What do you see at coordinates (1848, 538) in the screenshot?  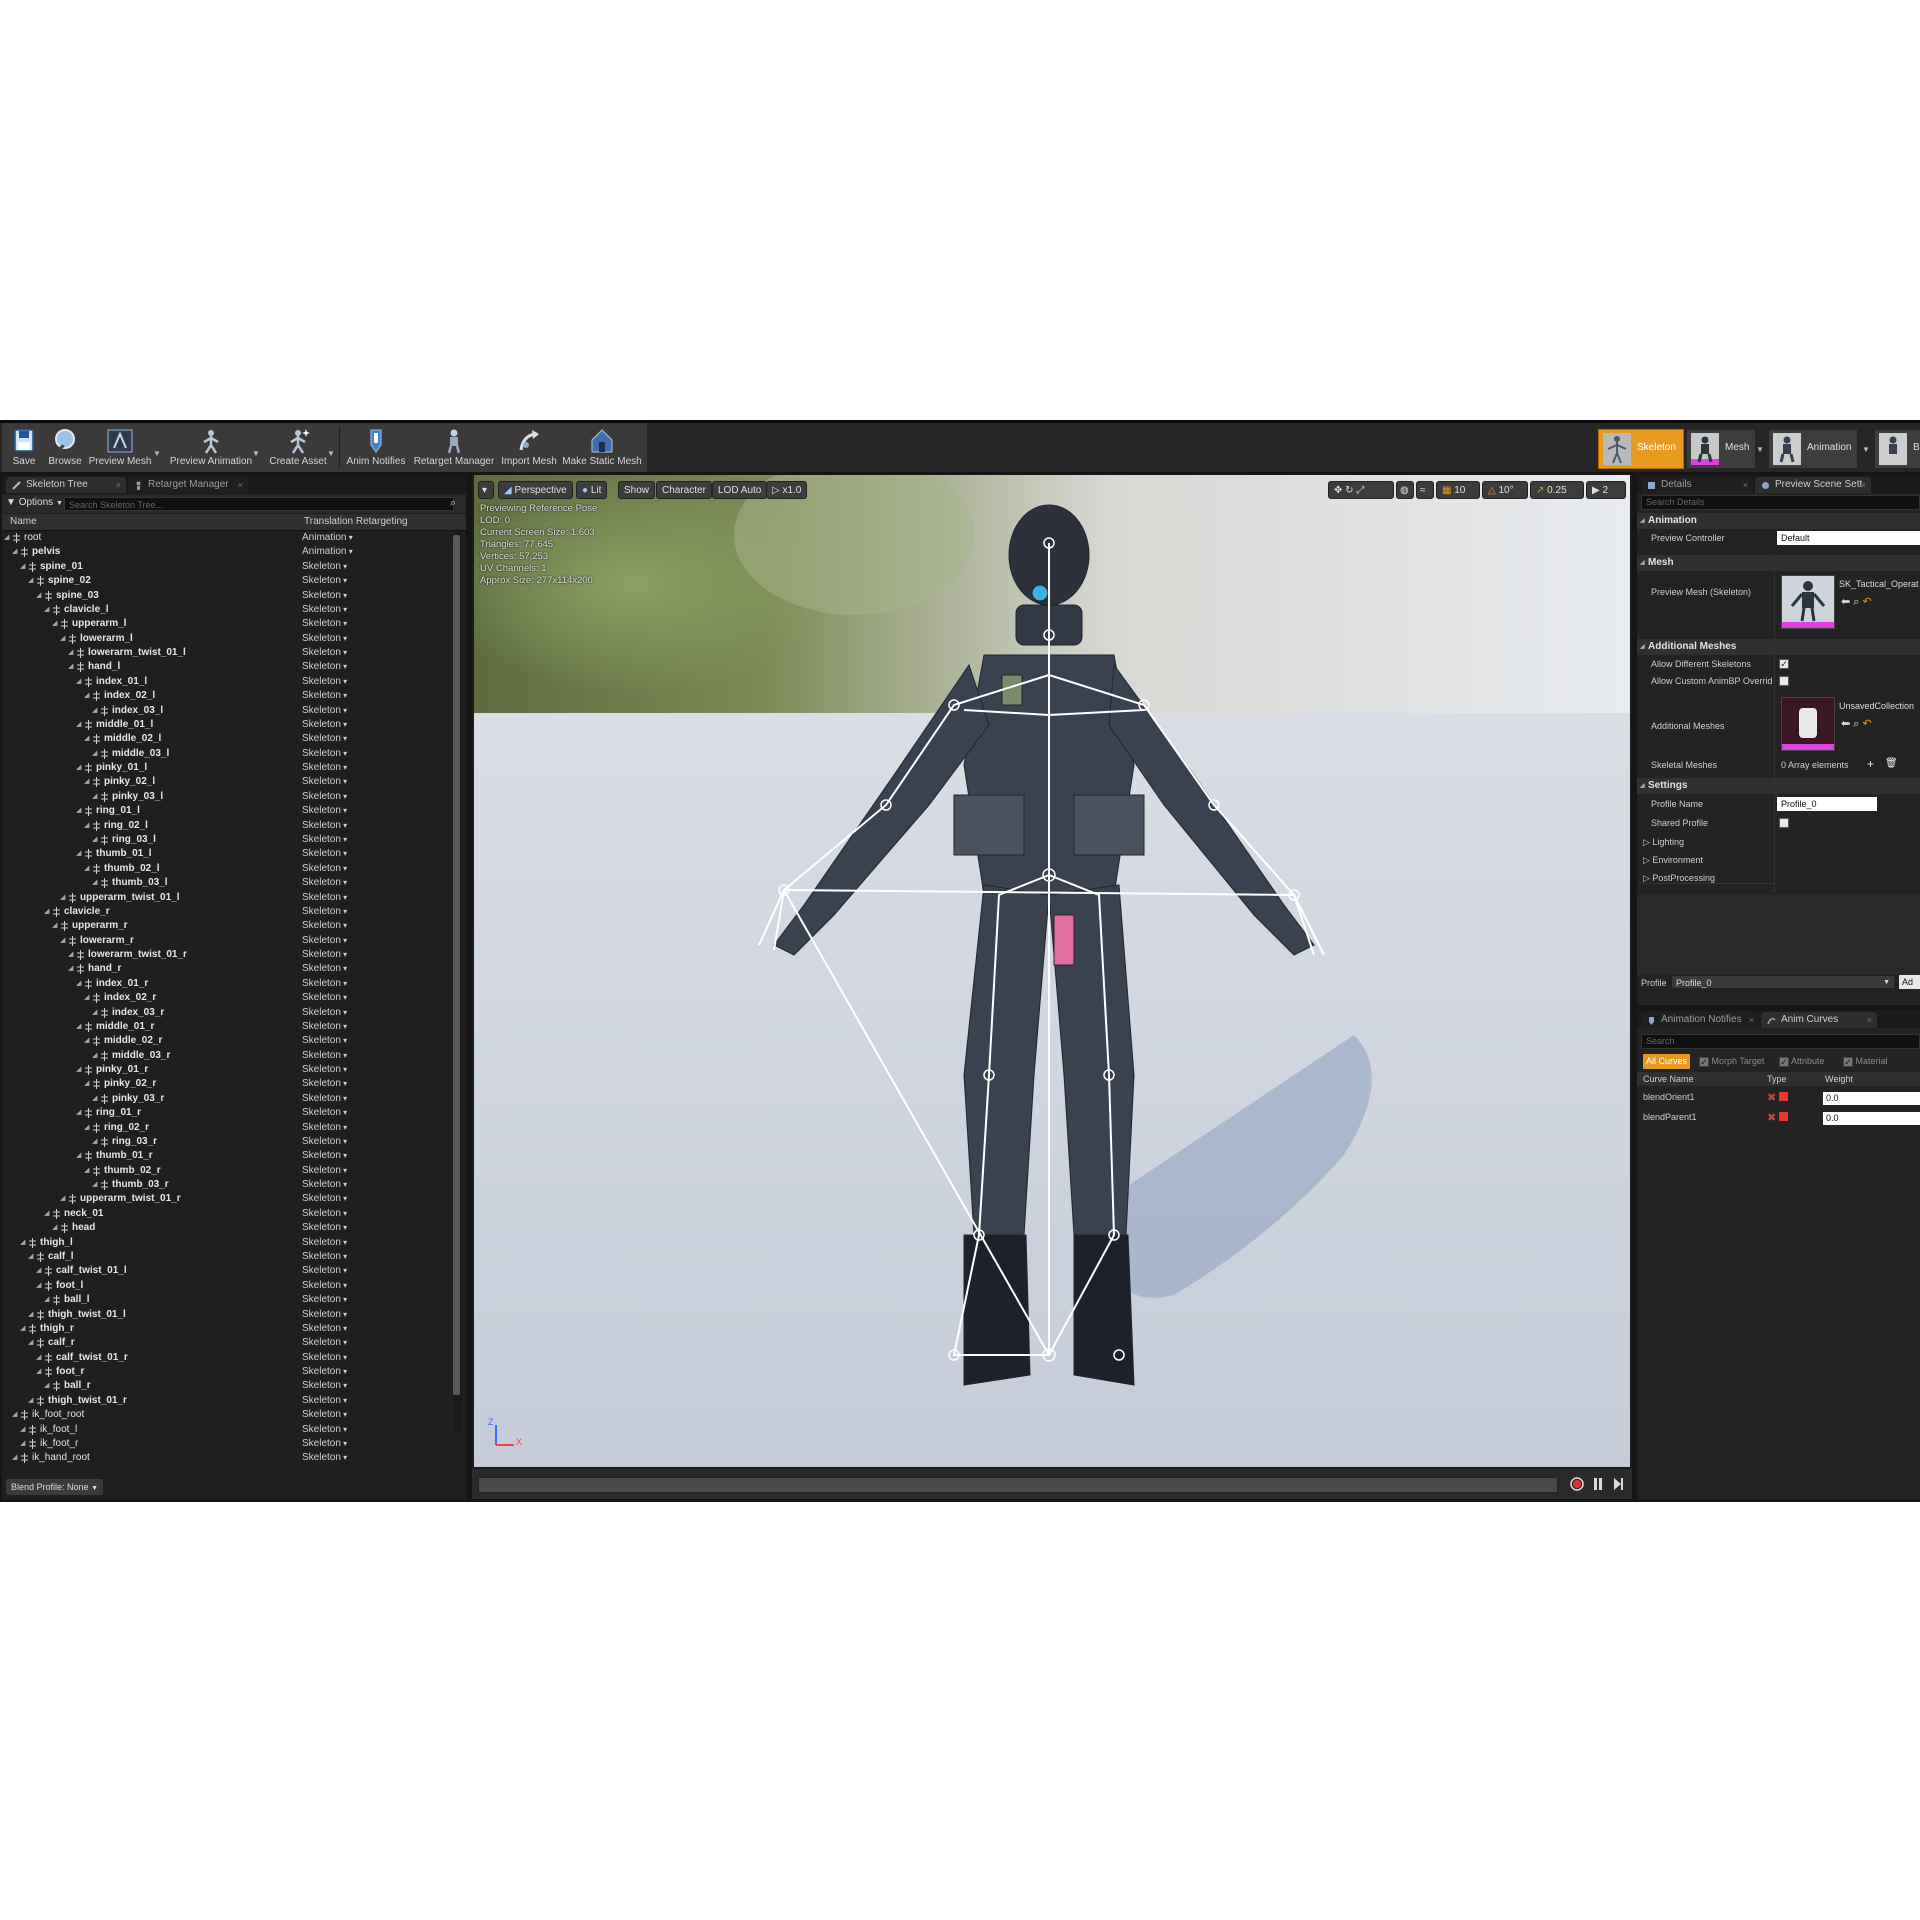 I see `preview-controller-dropdown: Default` at bounding box center [1848, 538].